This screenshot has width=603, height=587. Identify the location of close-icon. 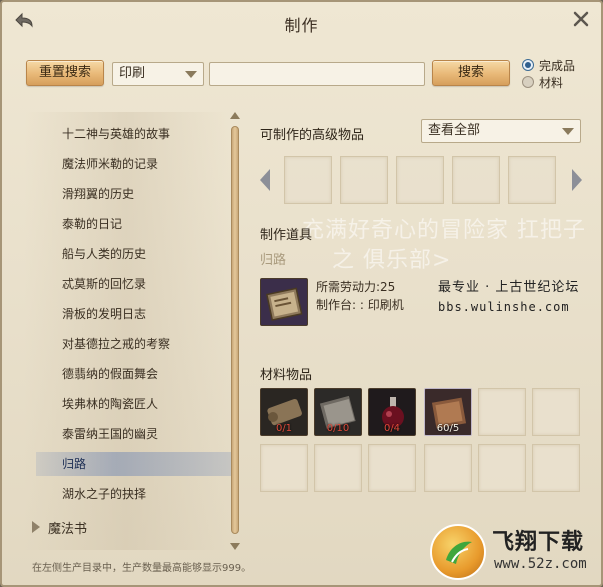
(581, 19).